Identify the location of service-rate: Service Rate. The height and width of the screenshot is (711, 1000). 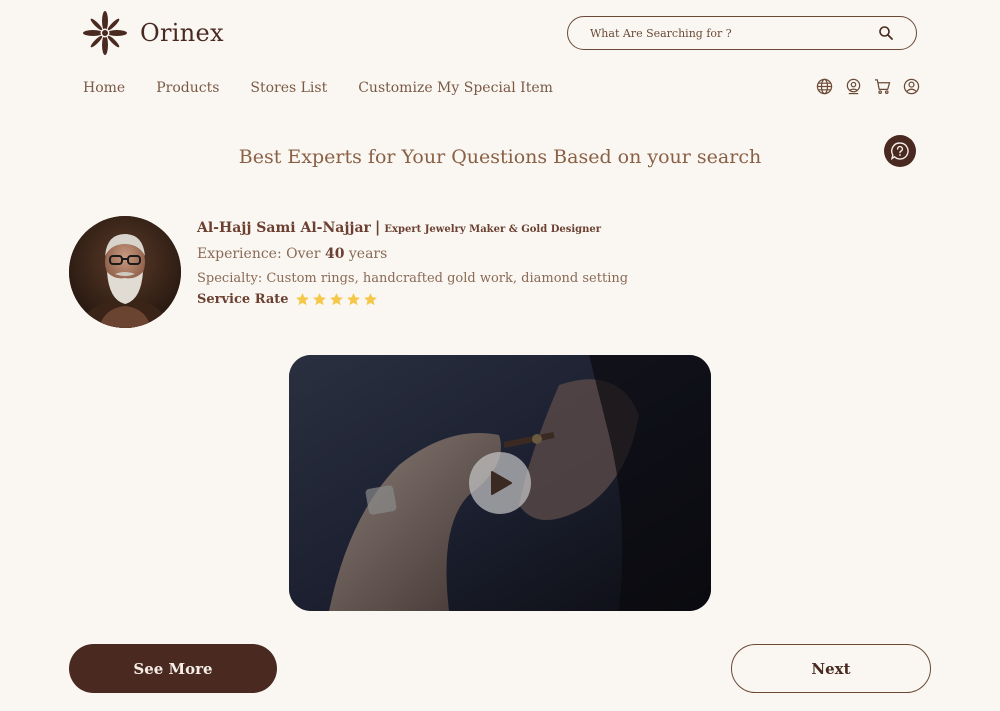
(412, 299).